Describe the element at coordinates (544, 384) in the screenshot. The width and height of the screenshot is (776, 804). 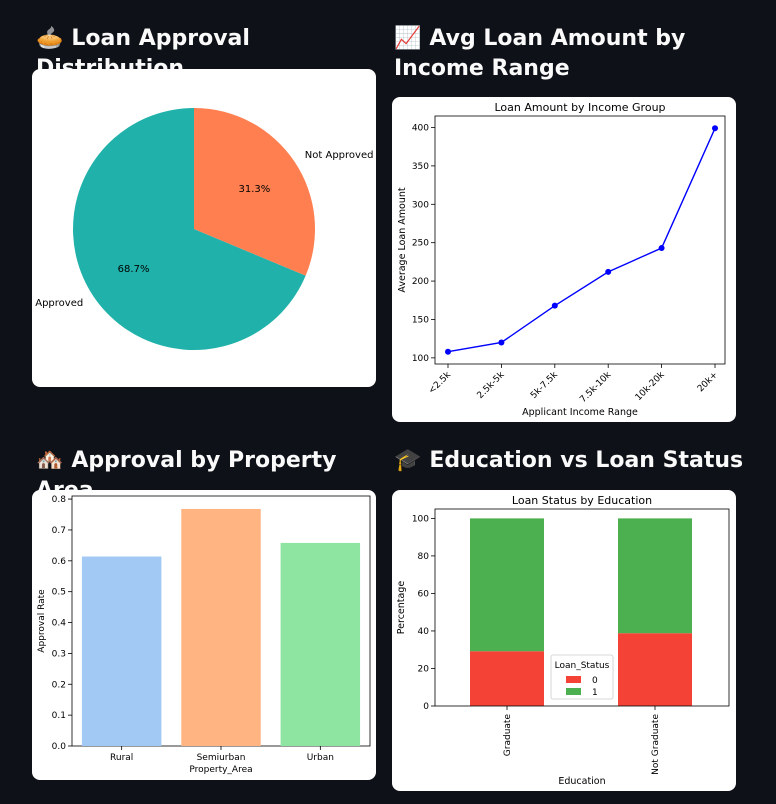
I see `x-tick-label: 5k-7.5k` at that location.